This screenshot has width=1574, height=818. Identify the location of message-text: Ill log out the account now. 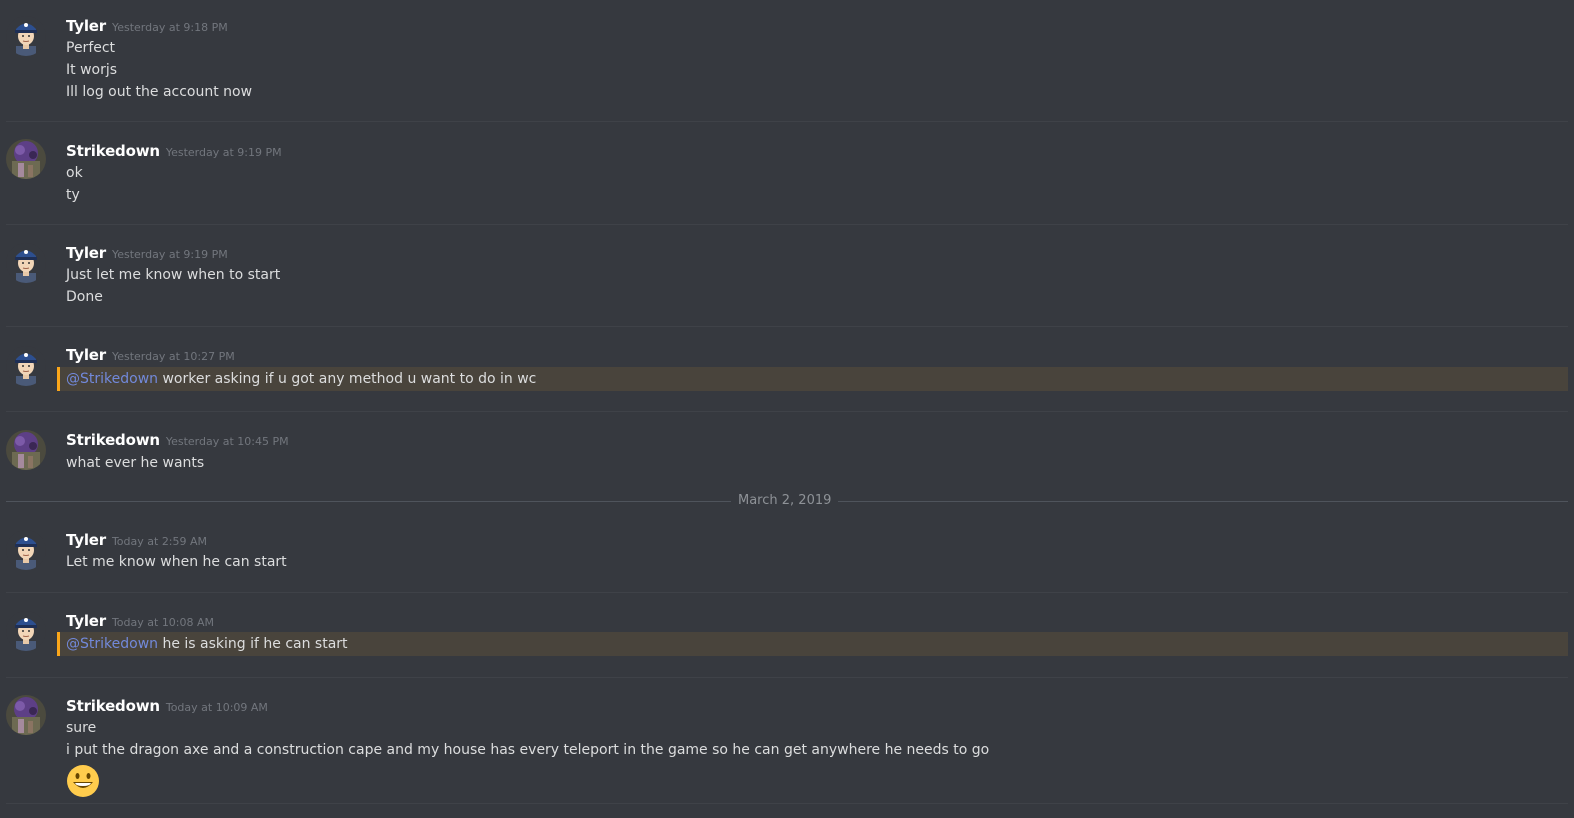
(159, 92).